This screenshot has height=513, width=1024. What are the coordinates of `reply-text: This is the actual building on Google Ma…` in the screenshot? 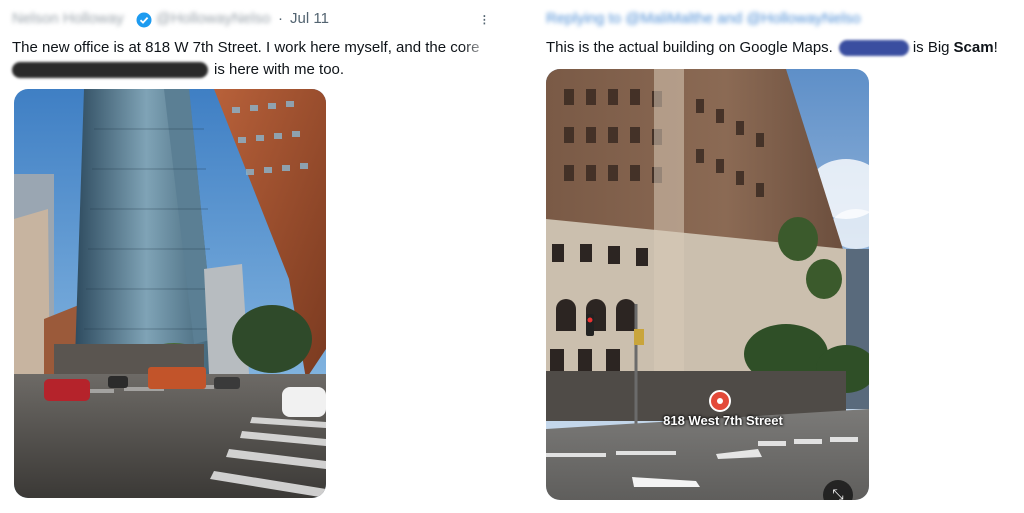 It's located at (772, 48).